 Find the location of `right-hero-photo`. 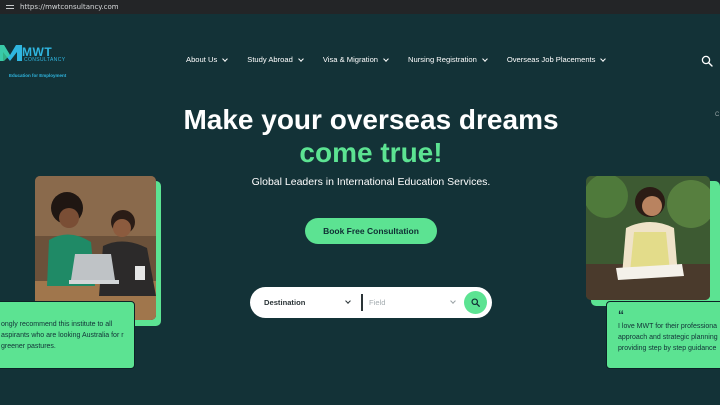

right-hero-photo is located at coordinates (653, 241).